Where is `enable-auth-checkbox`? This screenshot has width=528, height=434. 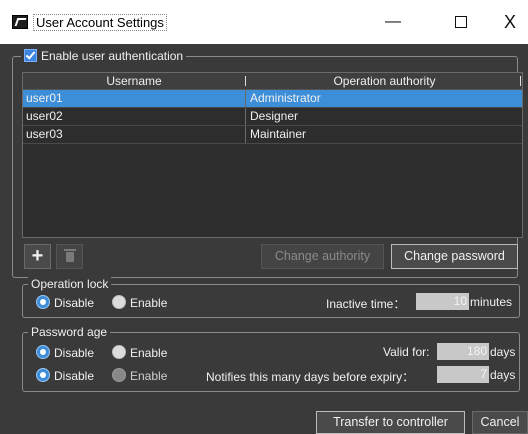
enable-auth-checkbox is located at coordinates (30, 55).